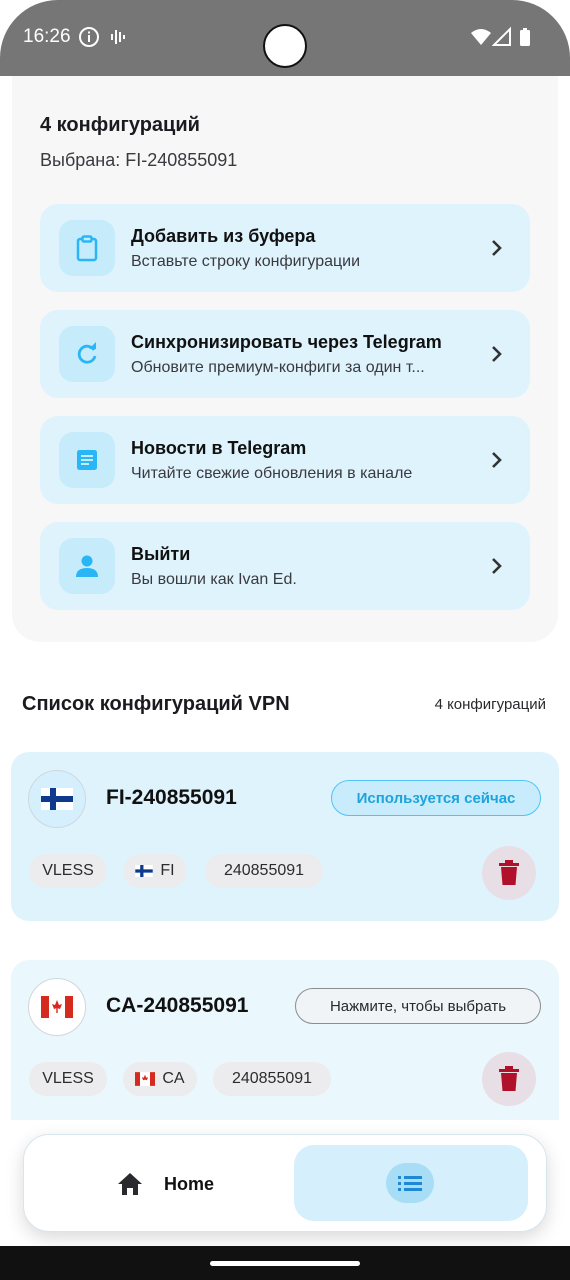 The width and height of the screenshot is (570, 1280). I want to click on config-name: FI-240855091, so click(171, 797).